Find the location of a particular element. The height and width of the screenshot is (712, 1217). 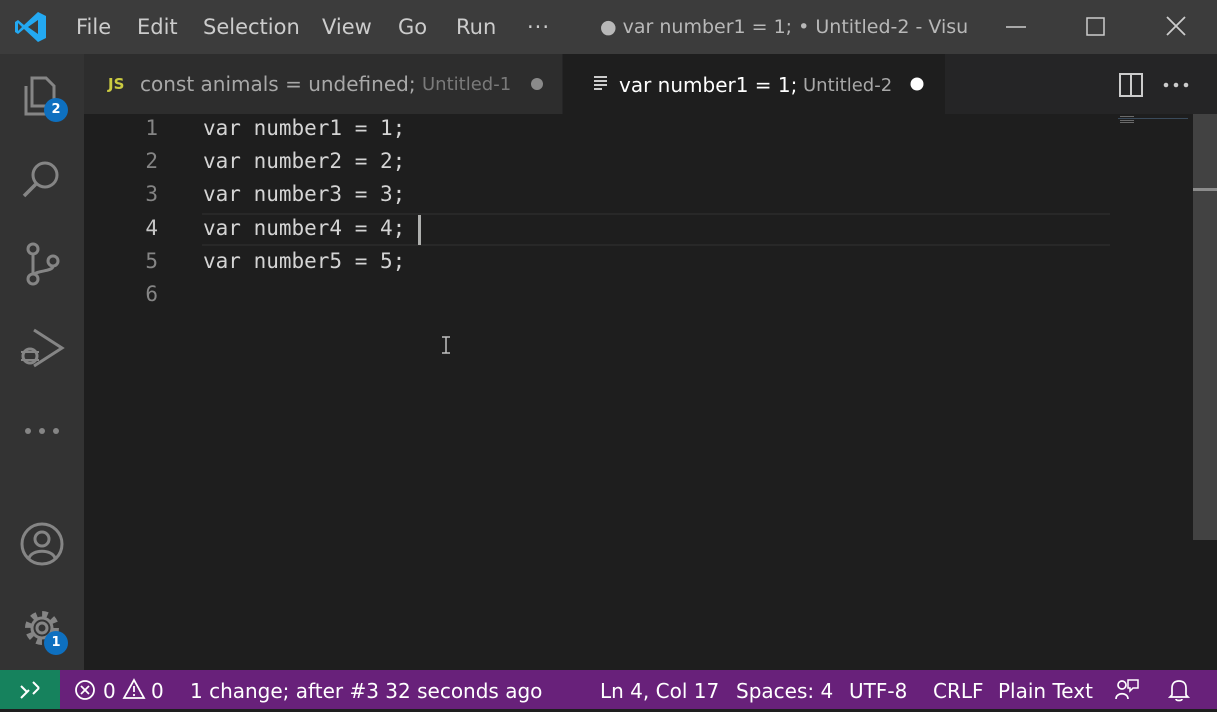

account-icon is located at coordinates (42, 544).